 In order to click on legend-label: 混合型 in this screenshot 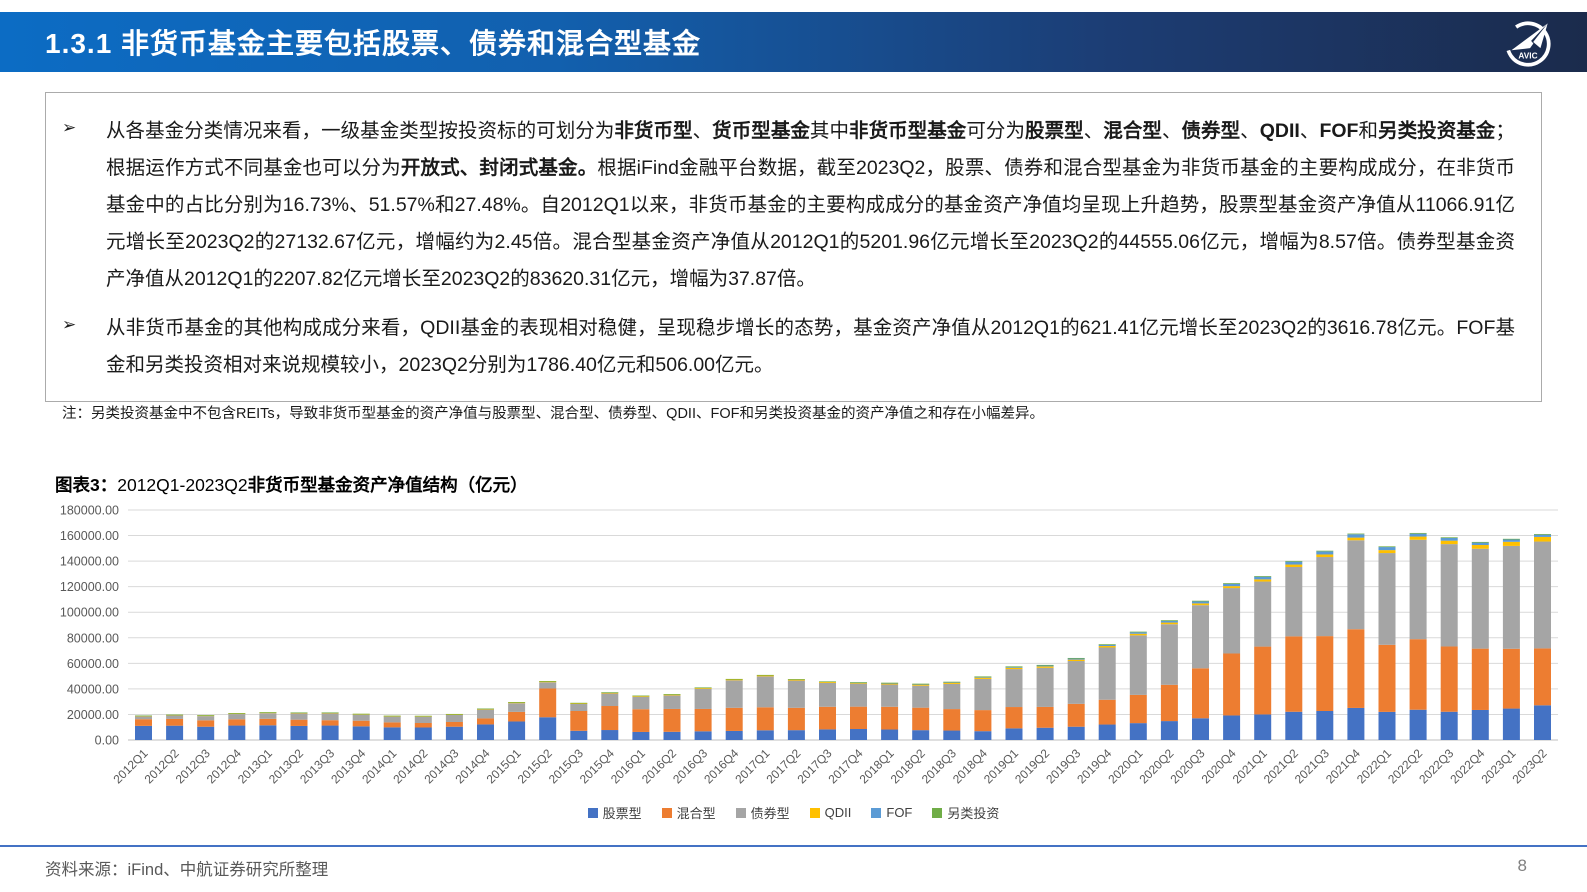, I will do `click(696, 813)`.